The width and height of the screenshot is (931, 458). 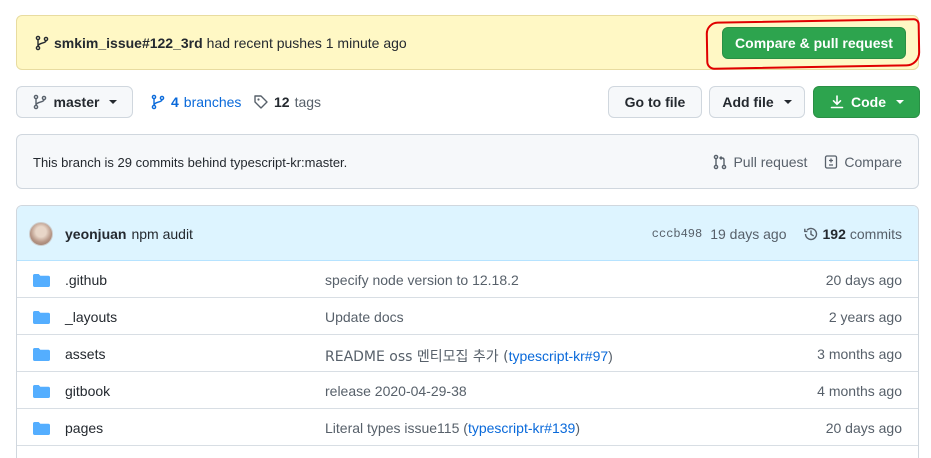 I want to click on file-commit-message: Update docs, so click(x=364, y=317).